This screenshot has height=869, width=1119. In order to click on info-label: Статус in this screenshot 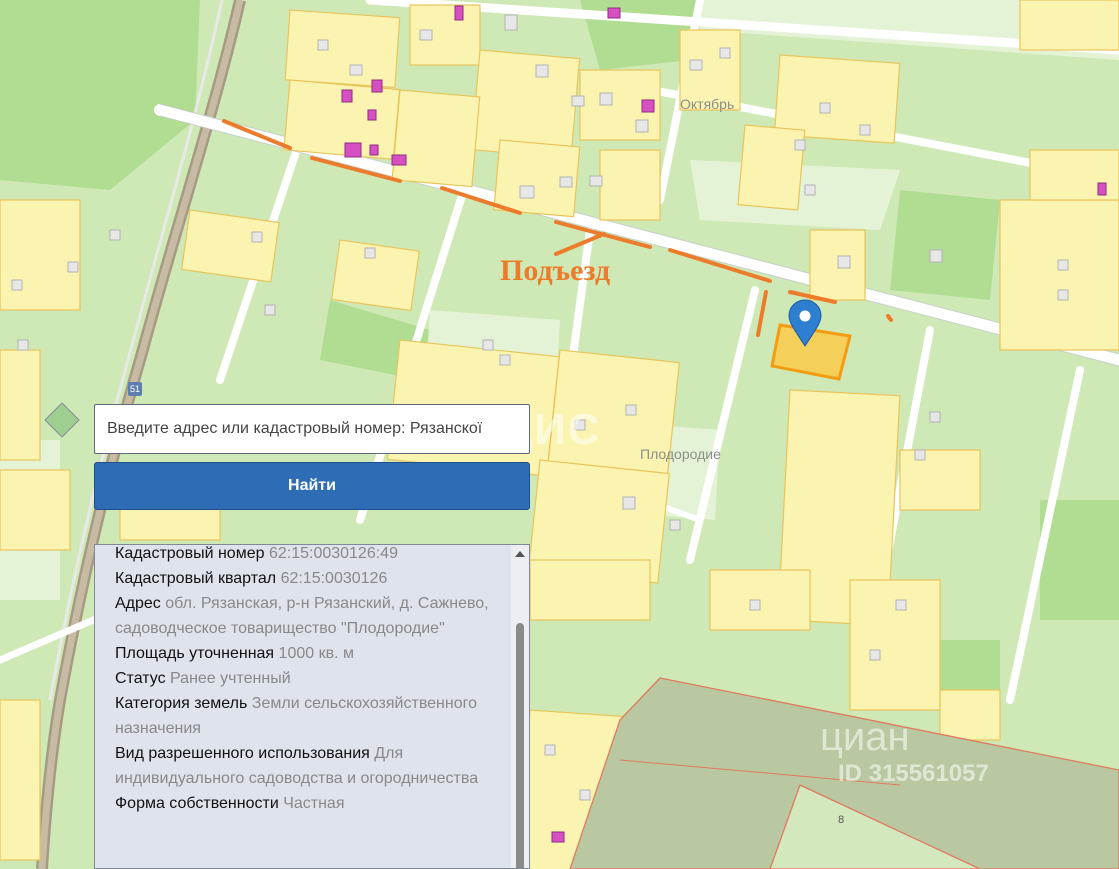, I will do `click(140, 678)`.